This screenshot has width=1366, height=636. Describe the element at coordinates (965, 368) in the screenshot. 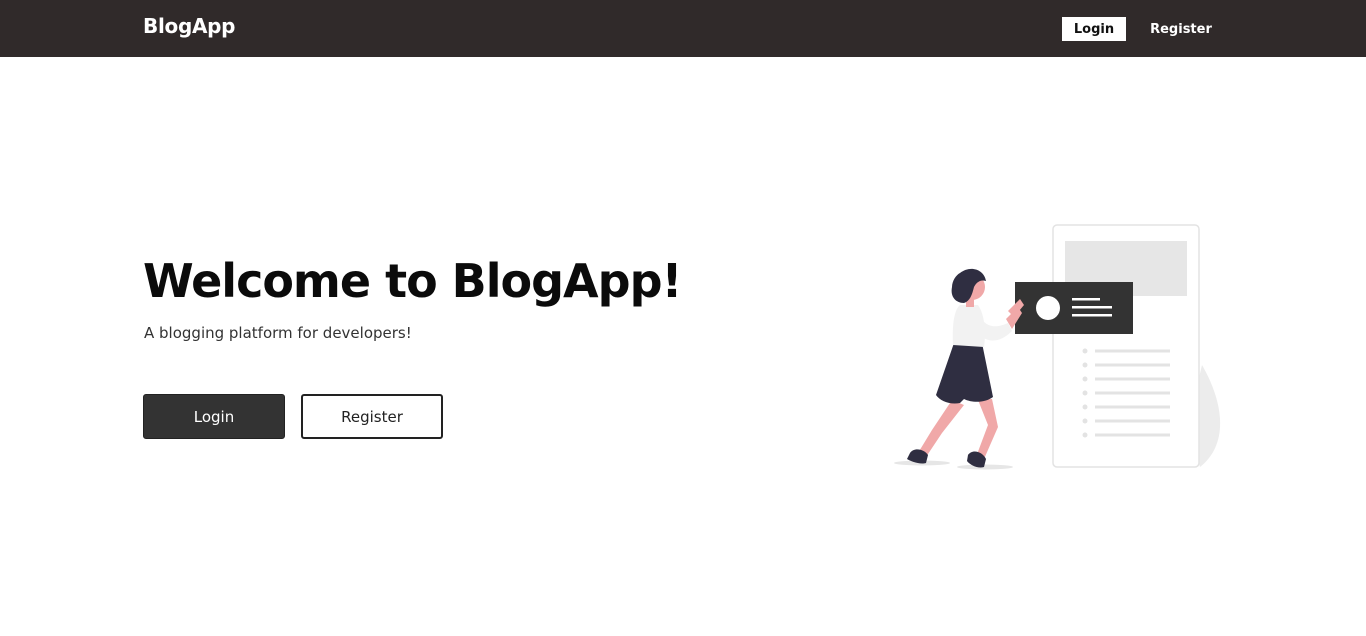

I see `woman-figure` at that location.